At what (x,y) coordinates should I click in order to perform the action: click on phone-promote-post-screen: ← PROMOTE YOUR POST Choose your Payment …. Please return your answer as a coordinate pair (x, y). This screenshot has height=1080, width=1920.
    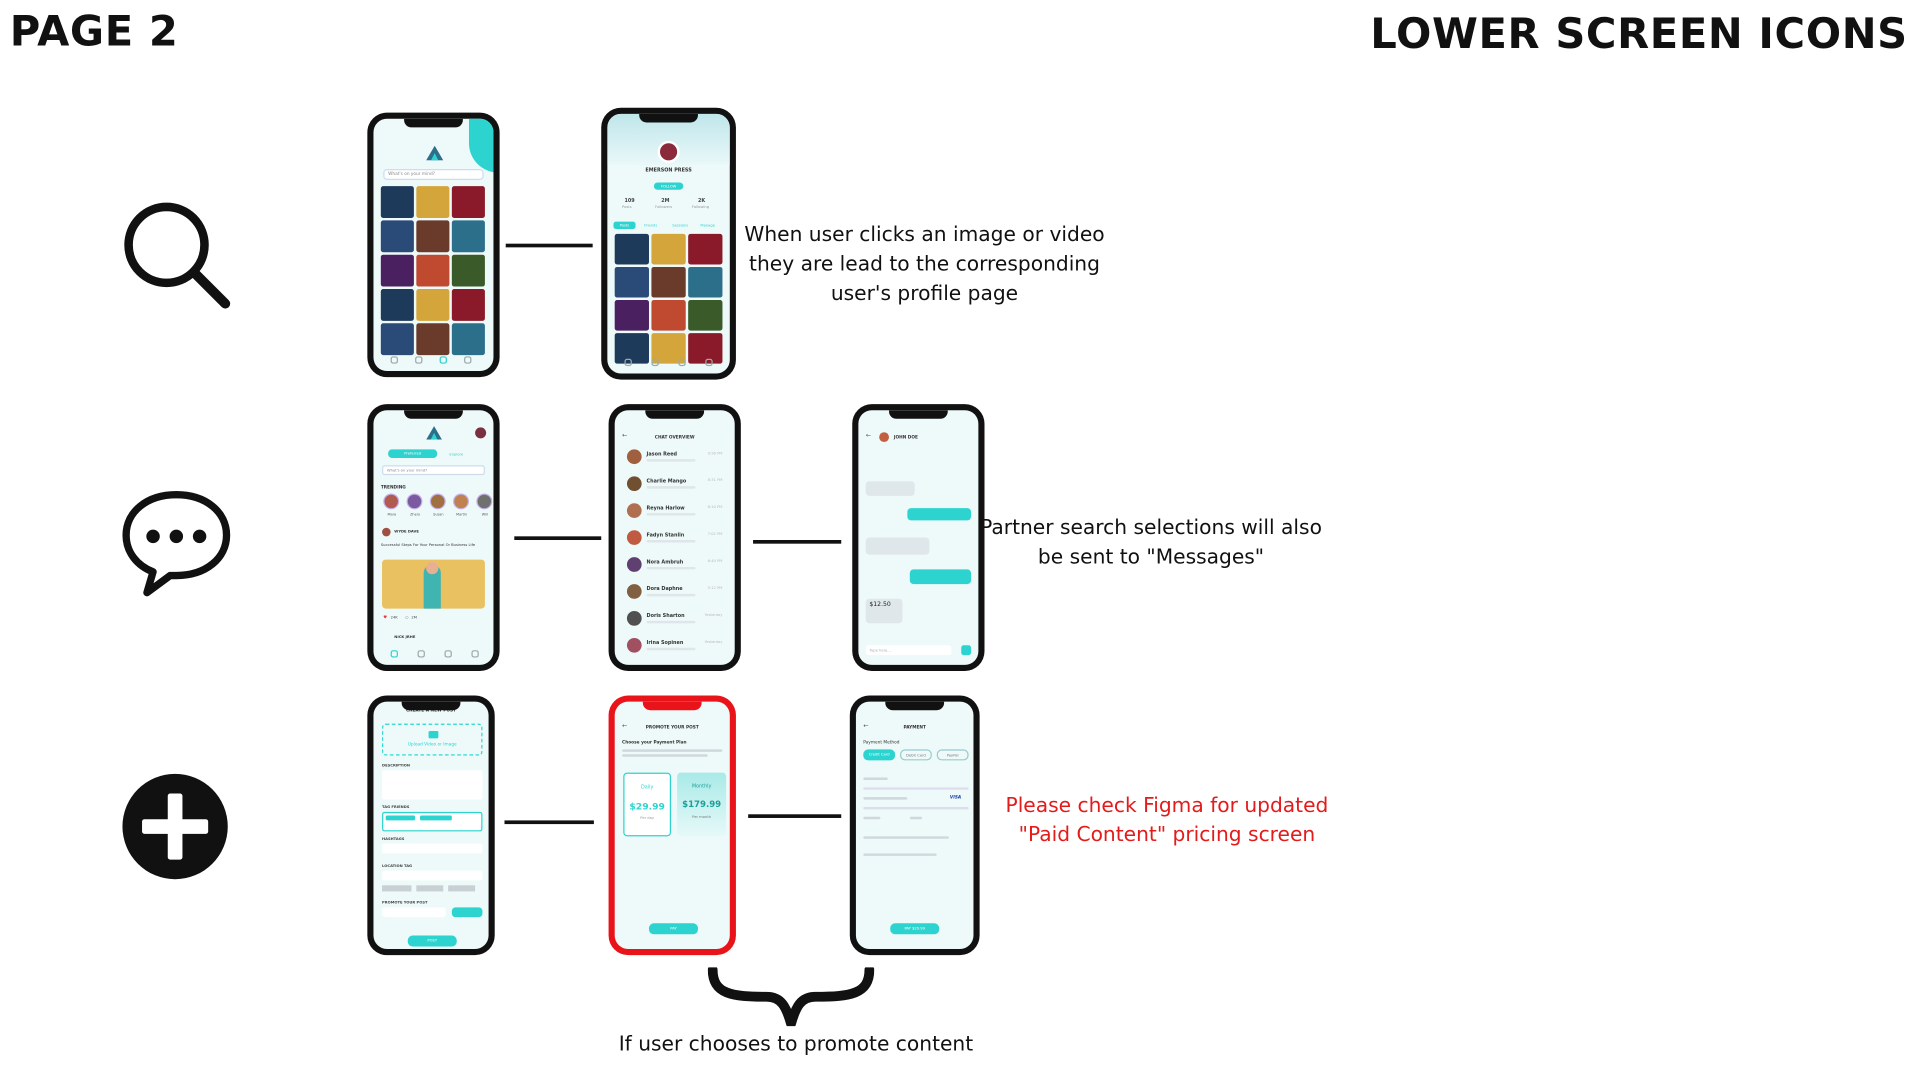
    Looking at the image, I should click on (672, 825).